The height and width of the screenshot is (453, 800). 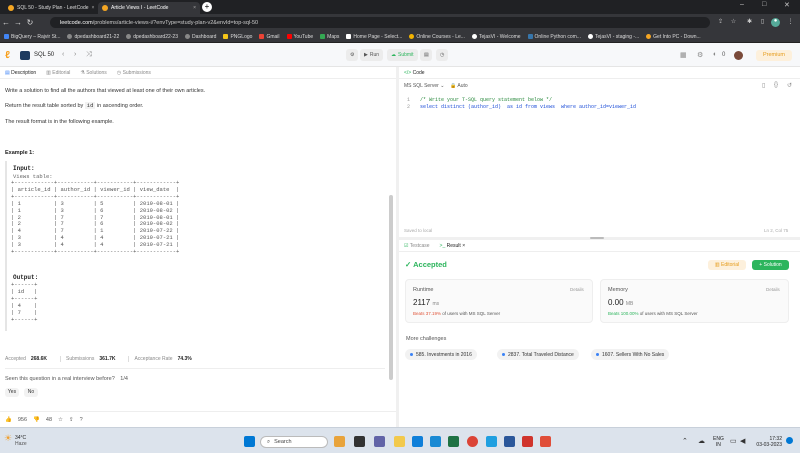 What do you see at coordinates (597, 238) in the screenshot?
I see `panel-resize-handle` at bounding box center [597, 238].